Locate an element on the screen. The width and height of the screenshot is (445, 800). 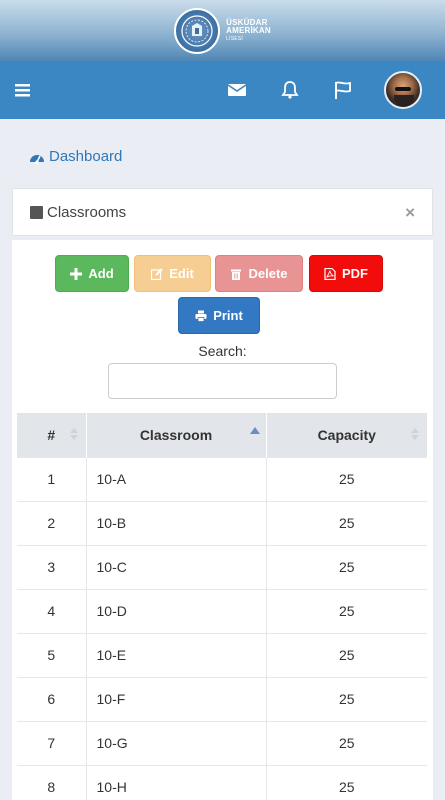
table-header-row: # Classroom Capacity is located at coordinates (222, 435).